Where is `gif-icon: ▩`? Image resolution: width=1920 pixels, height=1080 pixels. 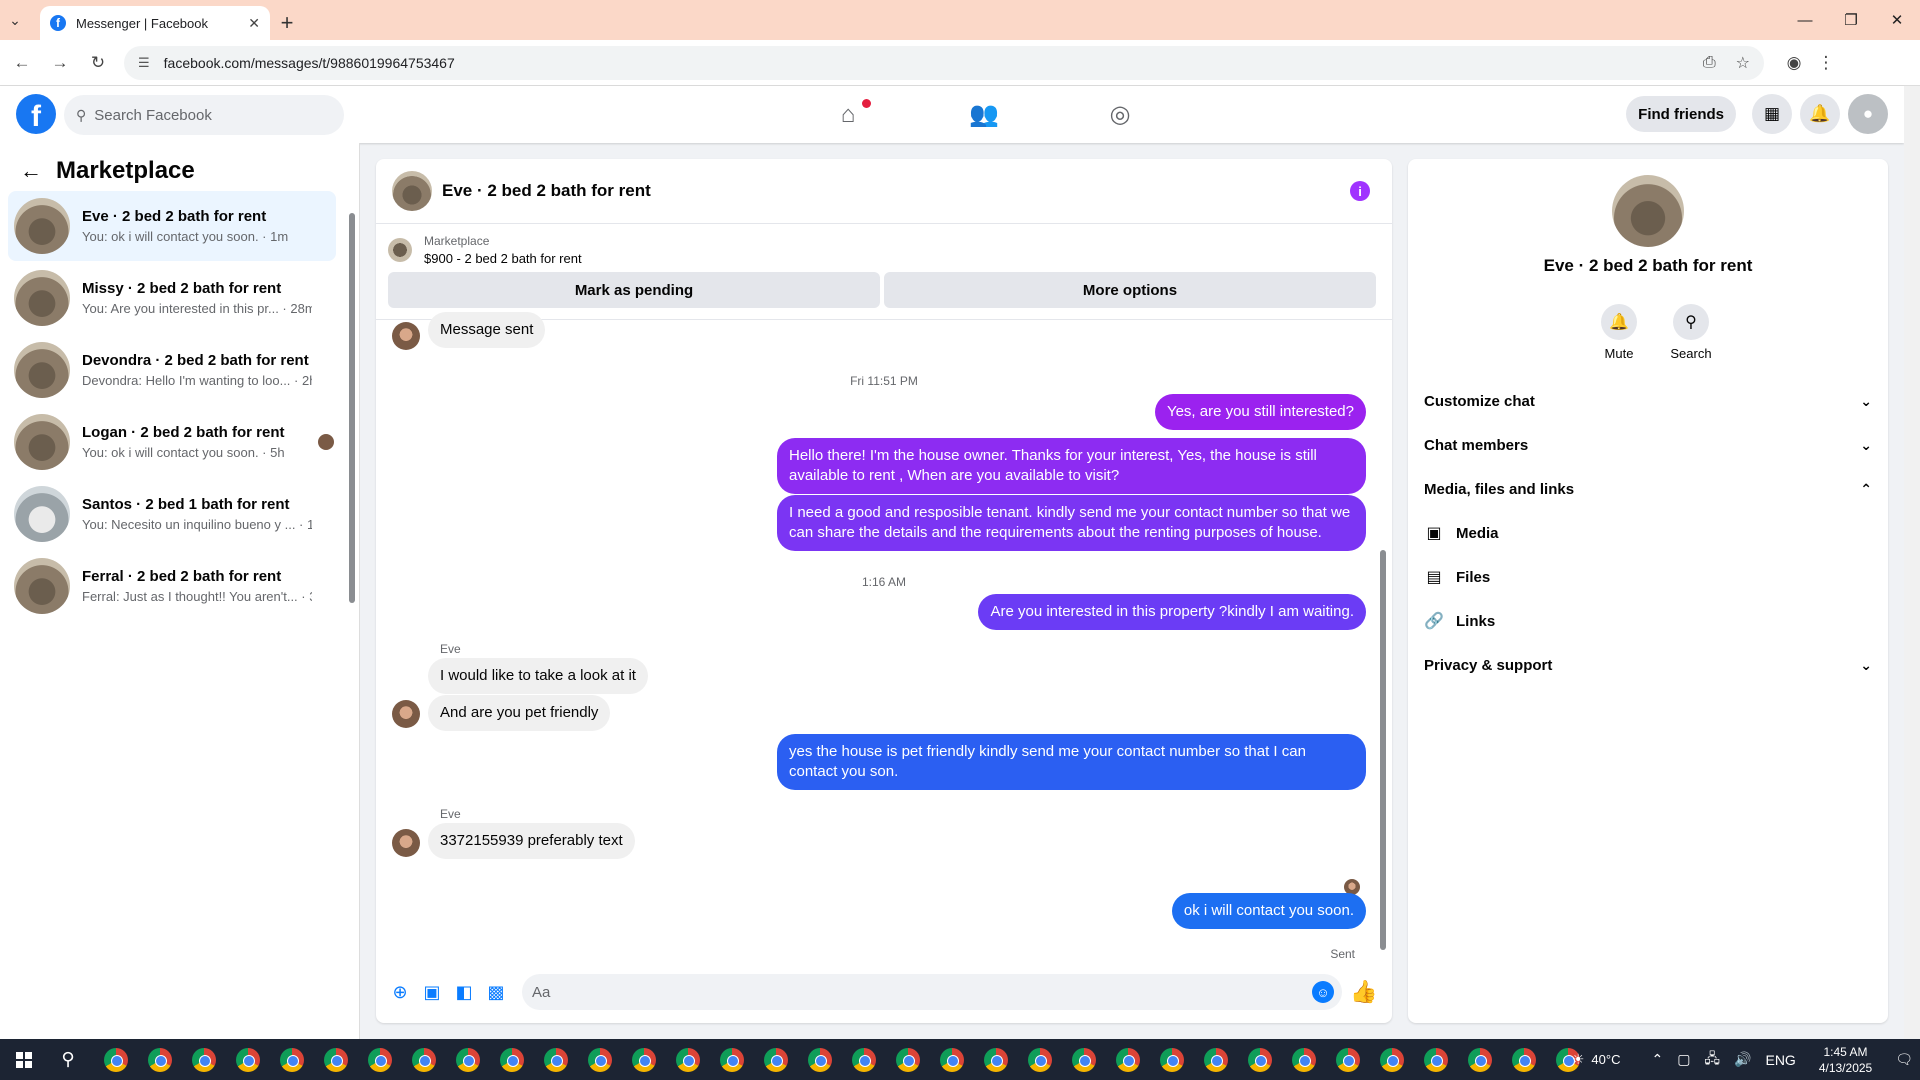 gif-icon: ▩ is located at coordinates (496, 992).